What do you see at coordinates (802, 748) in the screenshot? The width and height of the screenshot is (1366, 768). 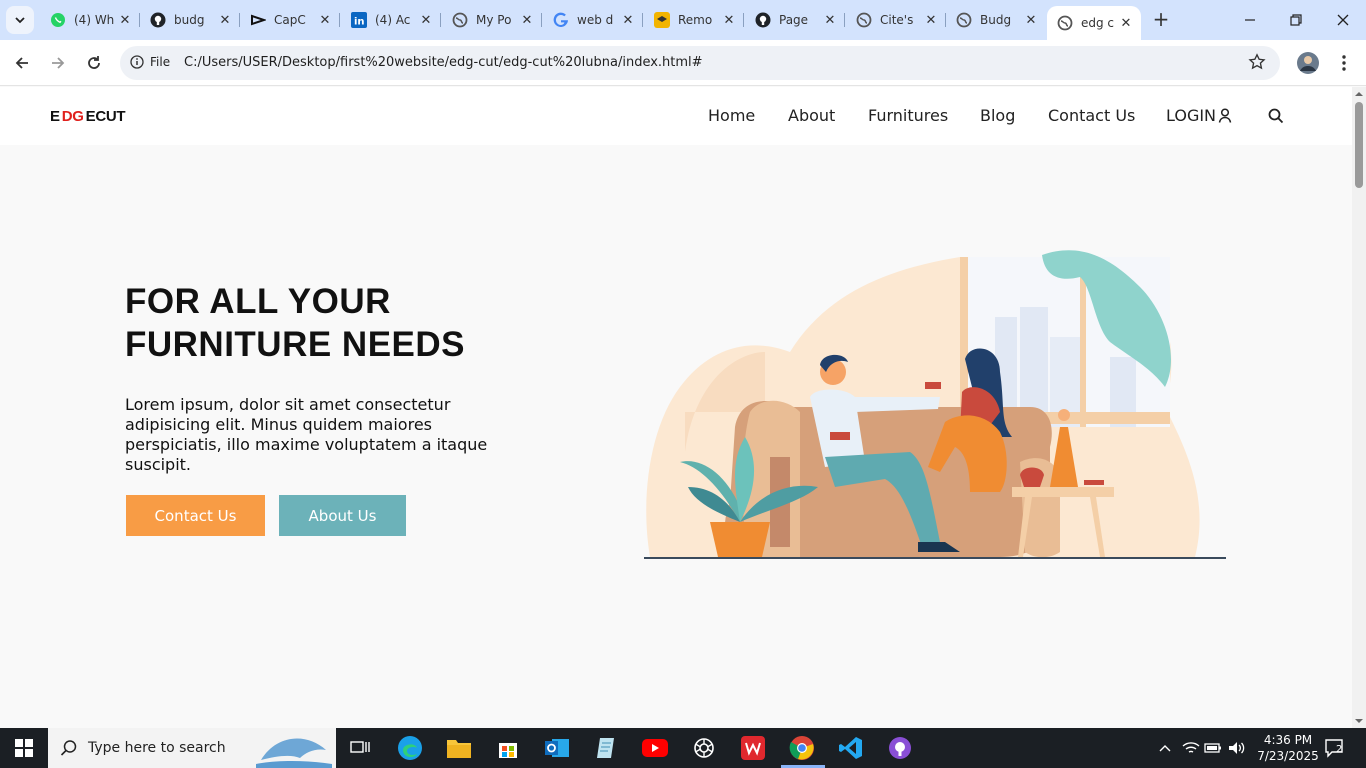 I see `taskbar-chrome` at bounding box center [802, 748].